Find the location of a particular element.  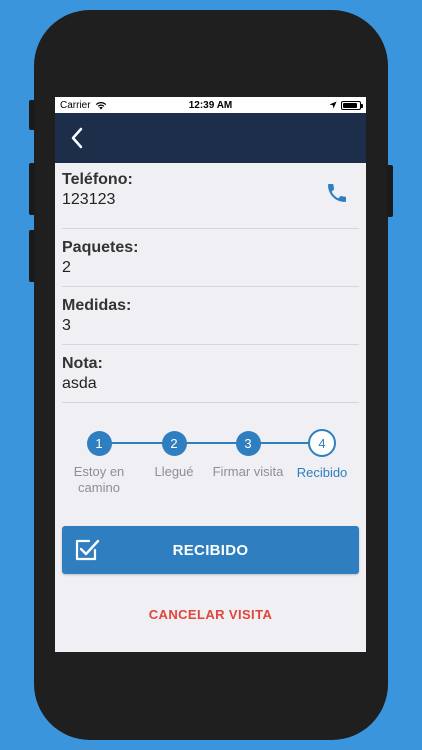

recibido-button-label: RECIBIDO is located at coordinates (210, 550).